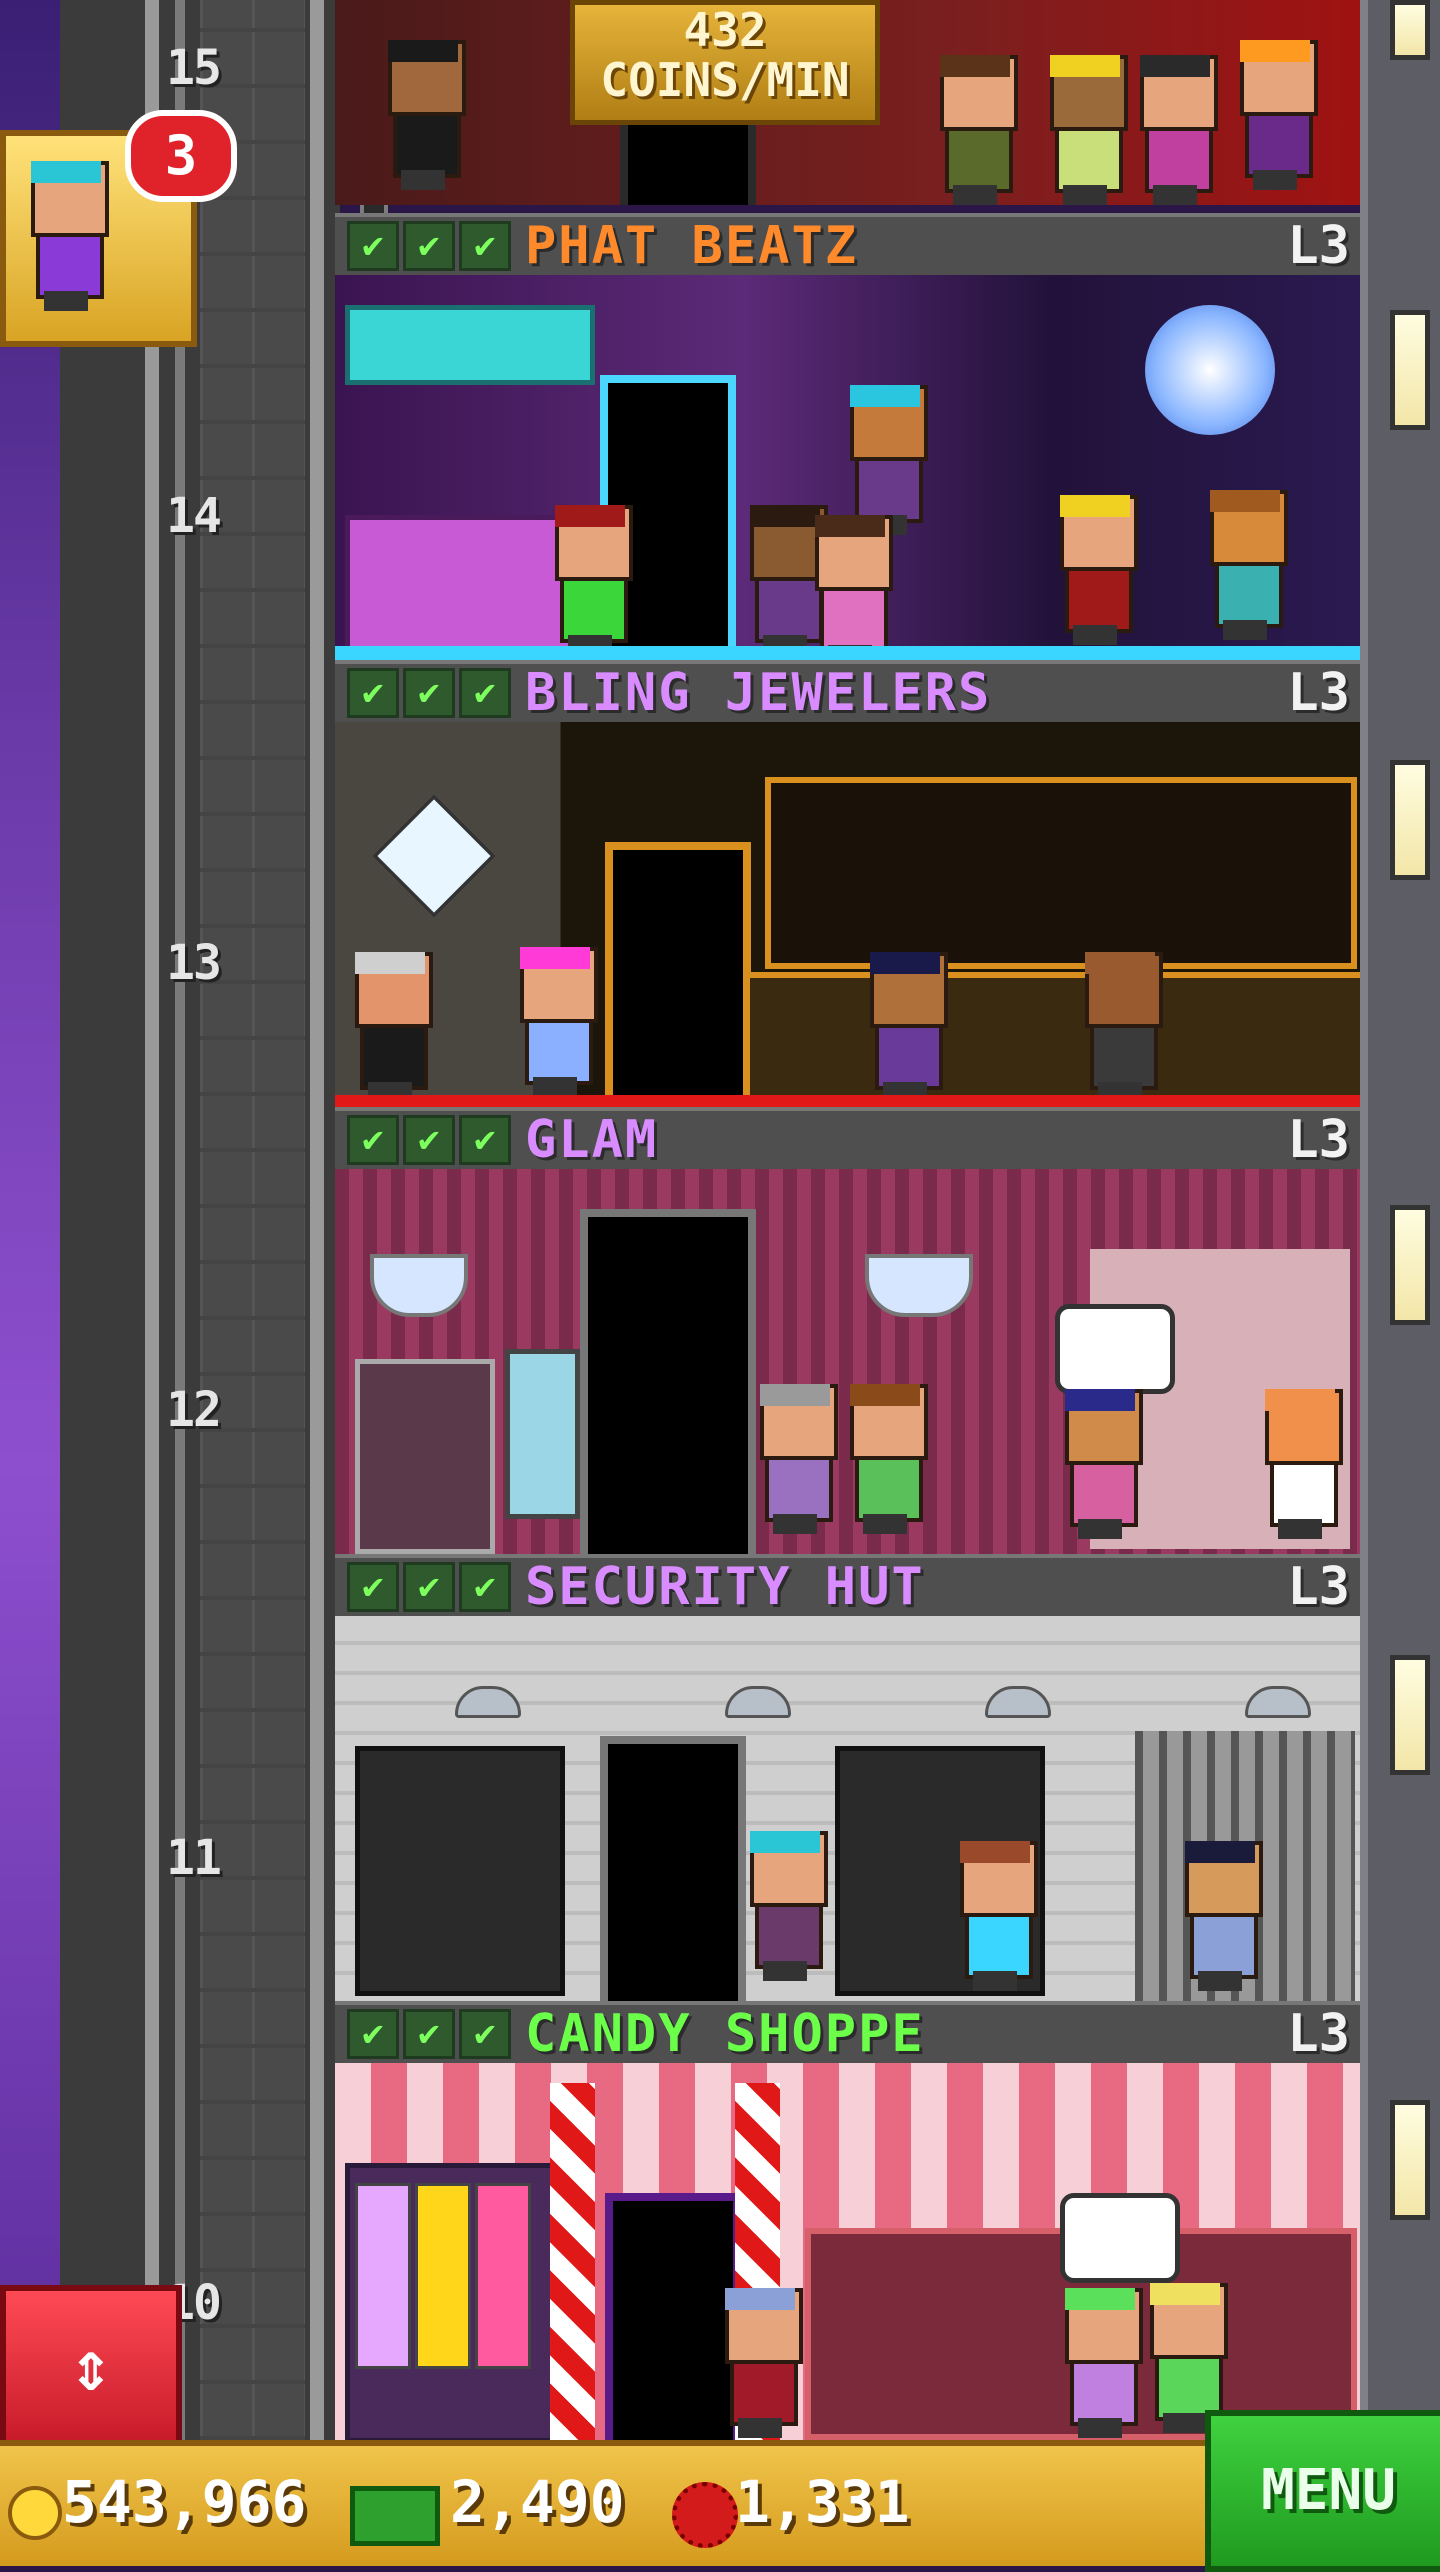 Image resolution: width=1440 pixels, height=2572 pixels. What do you see at coordinates (725, 1587) in the screenshot?
I see `floor-name: SECURITY HUT` at bounding box center [725, 1587].